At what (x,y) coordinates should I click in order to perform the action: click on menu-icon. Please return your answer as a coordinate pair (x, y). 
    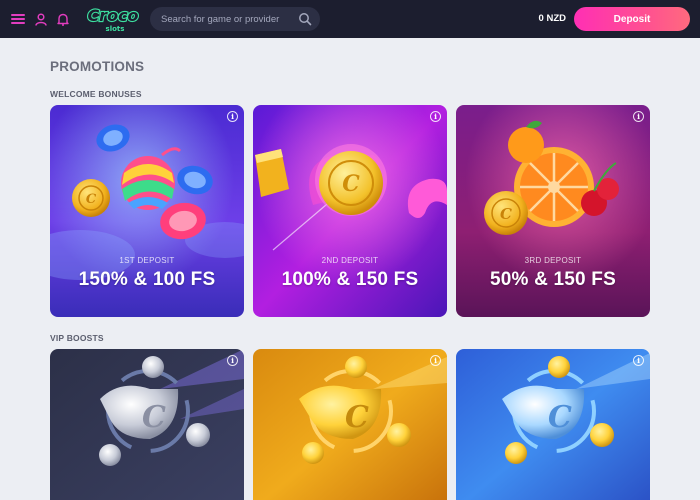
    Looking at the image, I should click on (18, 19).